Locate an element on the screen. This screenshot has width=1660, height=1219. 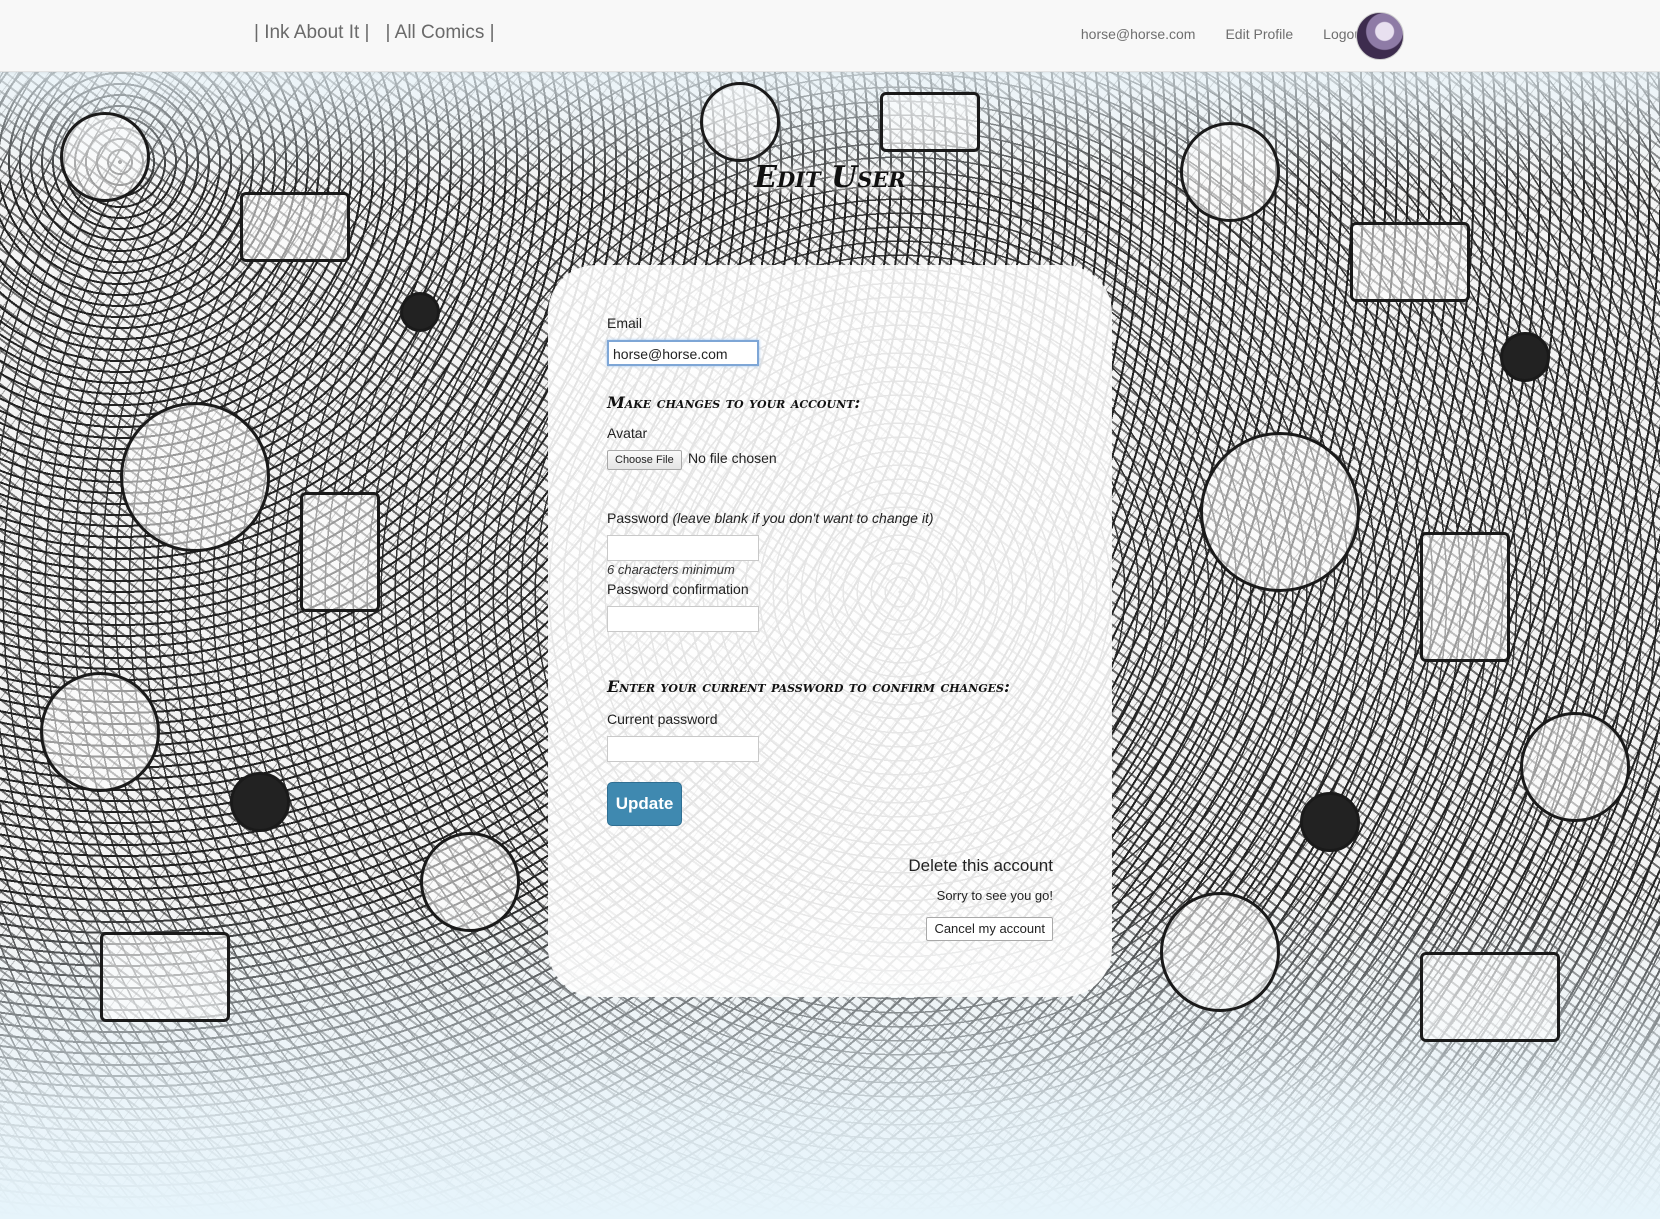
email-field: horse@horse.com is located at coordinates (683, 353).